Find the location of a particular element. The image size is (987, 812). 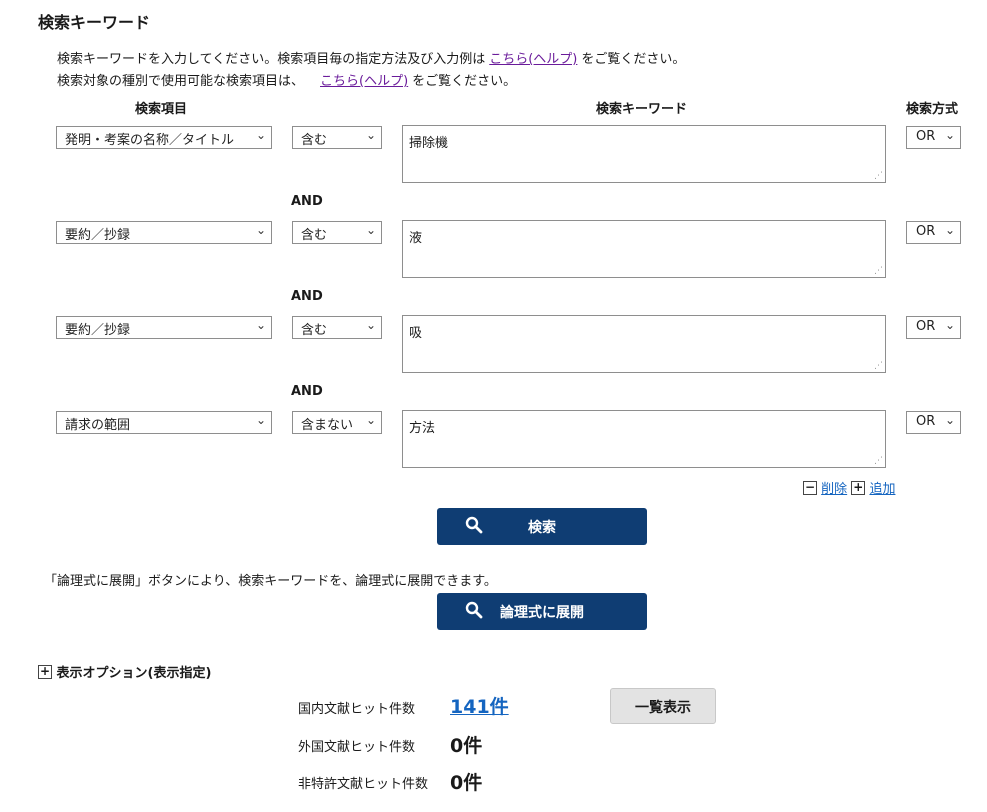

expand-logic-button: 論理式に展開 is located at coordinates (542, 611).